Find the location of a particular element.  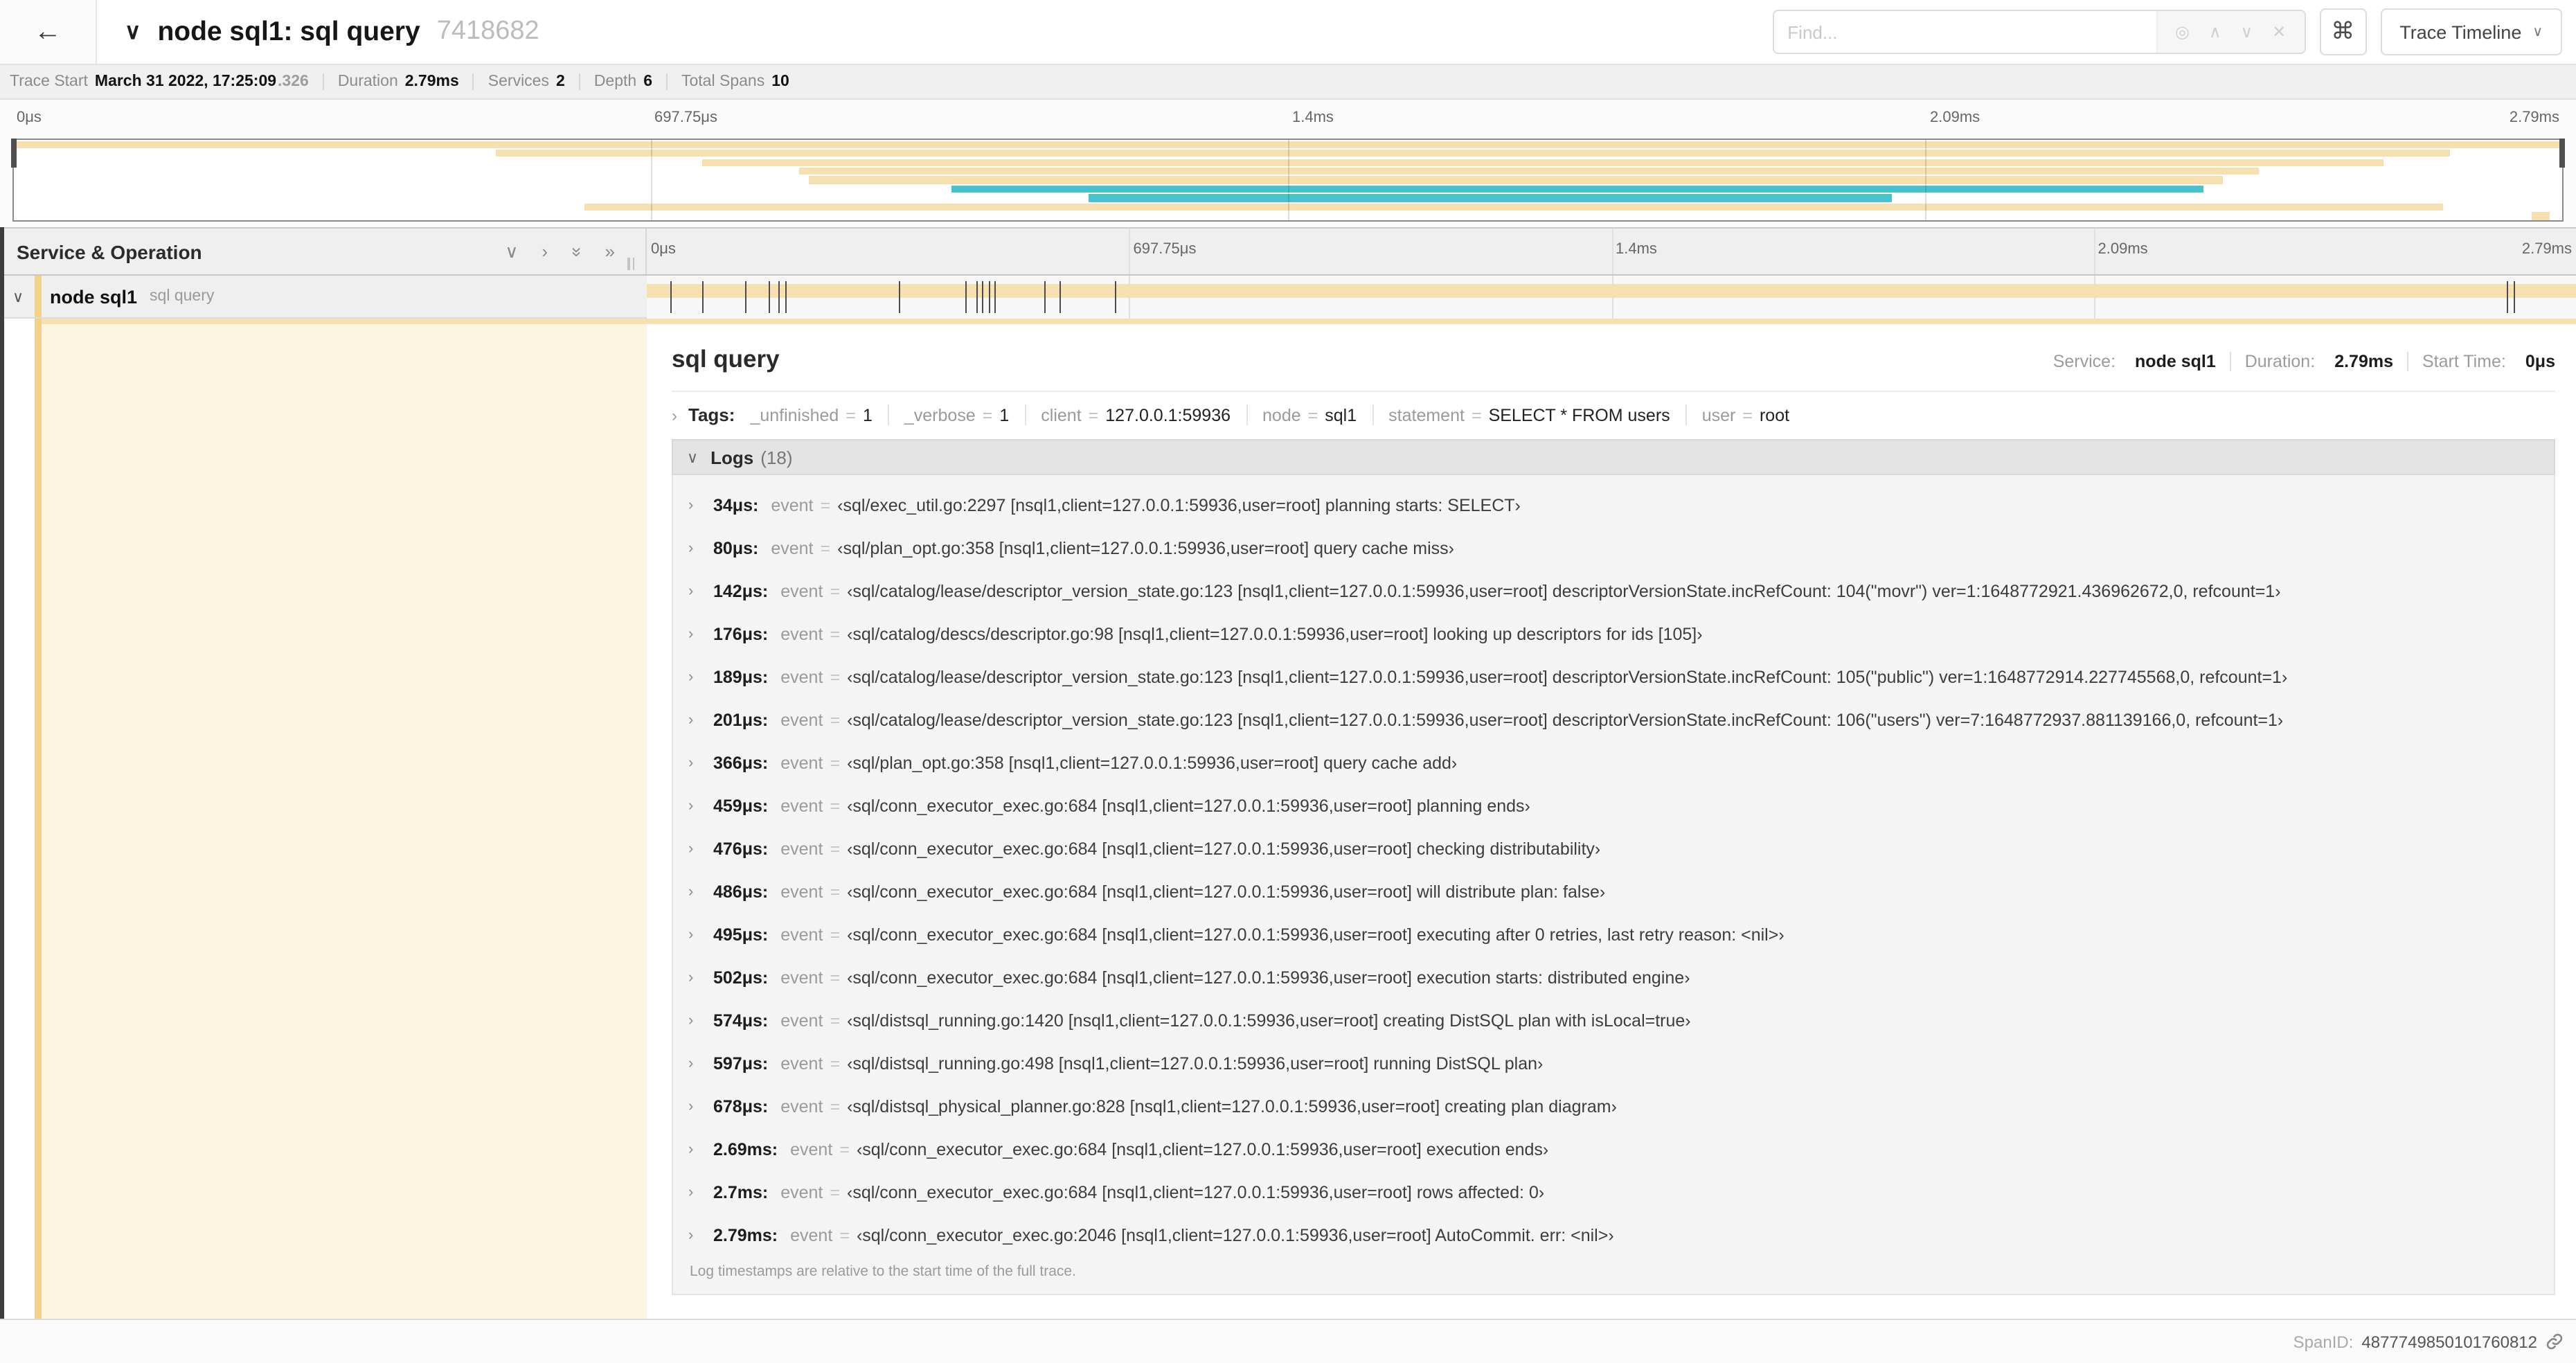

start-time-value: 0μs is located at coordinates (2540, 362).